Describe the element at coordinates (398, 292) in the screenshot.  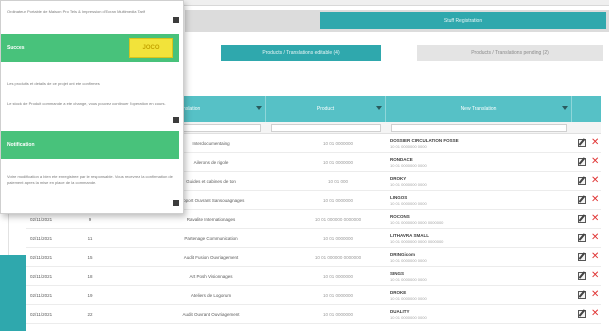
I see `new-translation-text: DROKE` at that location.